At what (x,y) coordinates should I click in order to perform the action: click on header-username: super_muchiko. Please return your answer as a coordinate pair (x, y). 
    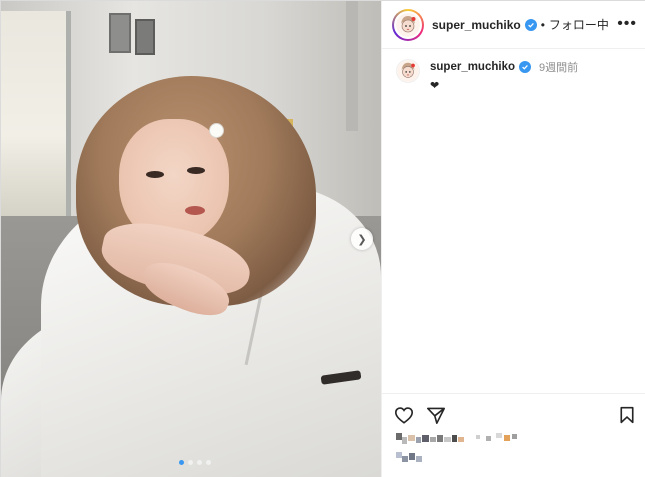
    Looking at the image, I should click on (476, 25).